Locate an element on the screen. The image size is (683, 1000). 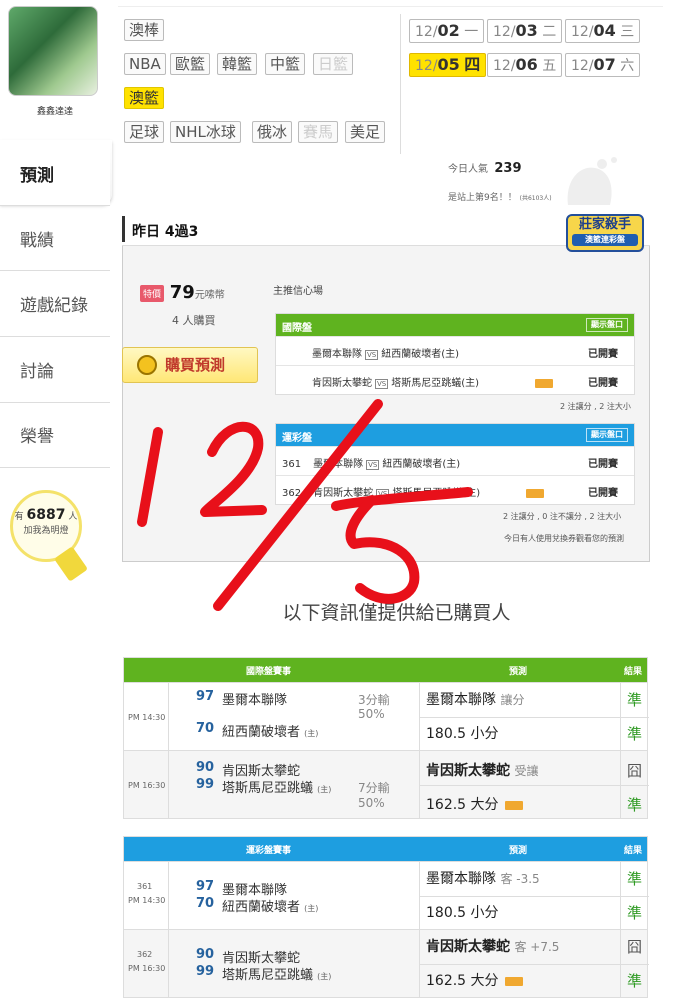
league-tag: 美足 is located at coordinates (365, 132).